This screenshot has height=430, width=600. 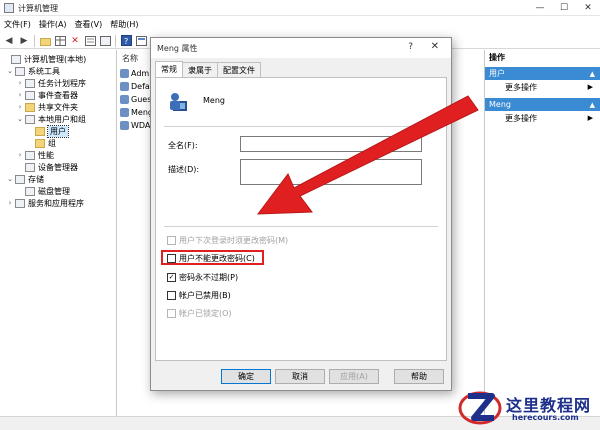 What do you see at coordinates (47, 167) in the screenshot?
I see `tree-item-device-manager: 设备管理器` at bounding box center [47, 167].